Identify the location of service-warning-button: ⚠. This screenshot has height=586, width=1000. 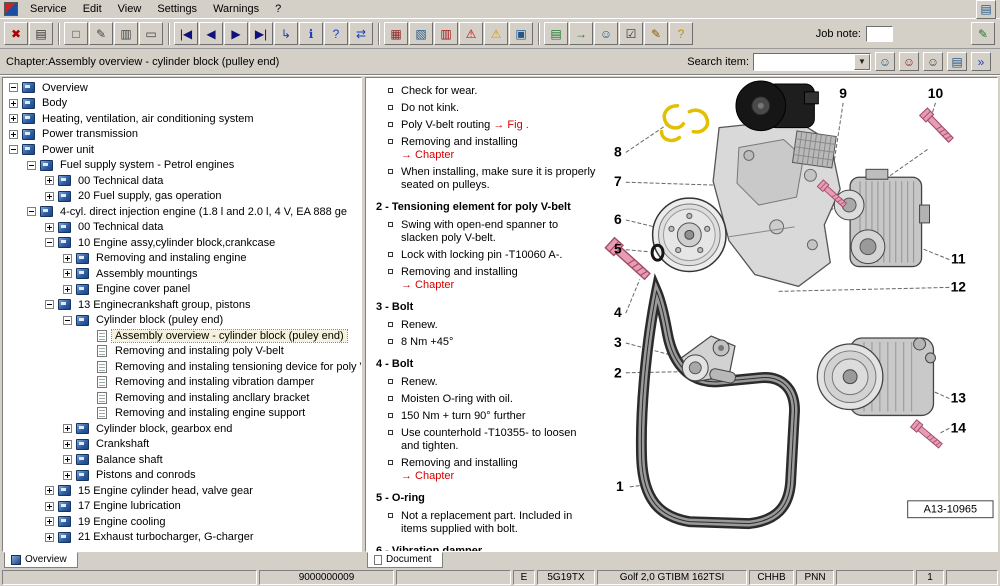
(496, 33).